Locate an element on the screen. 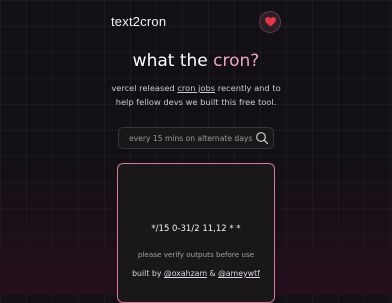 This screenshot has width=392, height=303. author-link-oxahzam: @oxahzam is located at coordinates (185, 273).